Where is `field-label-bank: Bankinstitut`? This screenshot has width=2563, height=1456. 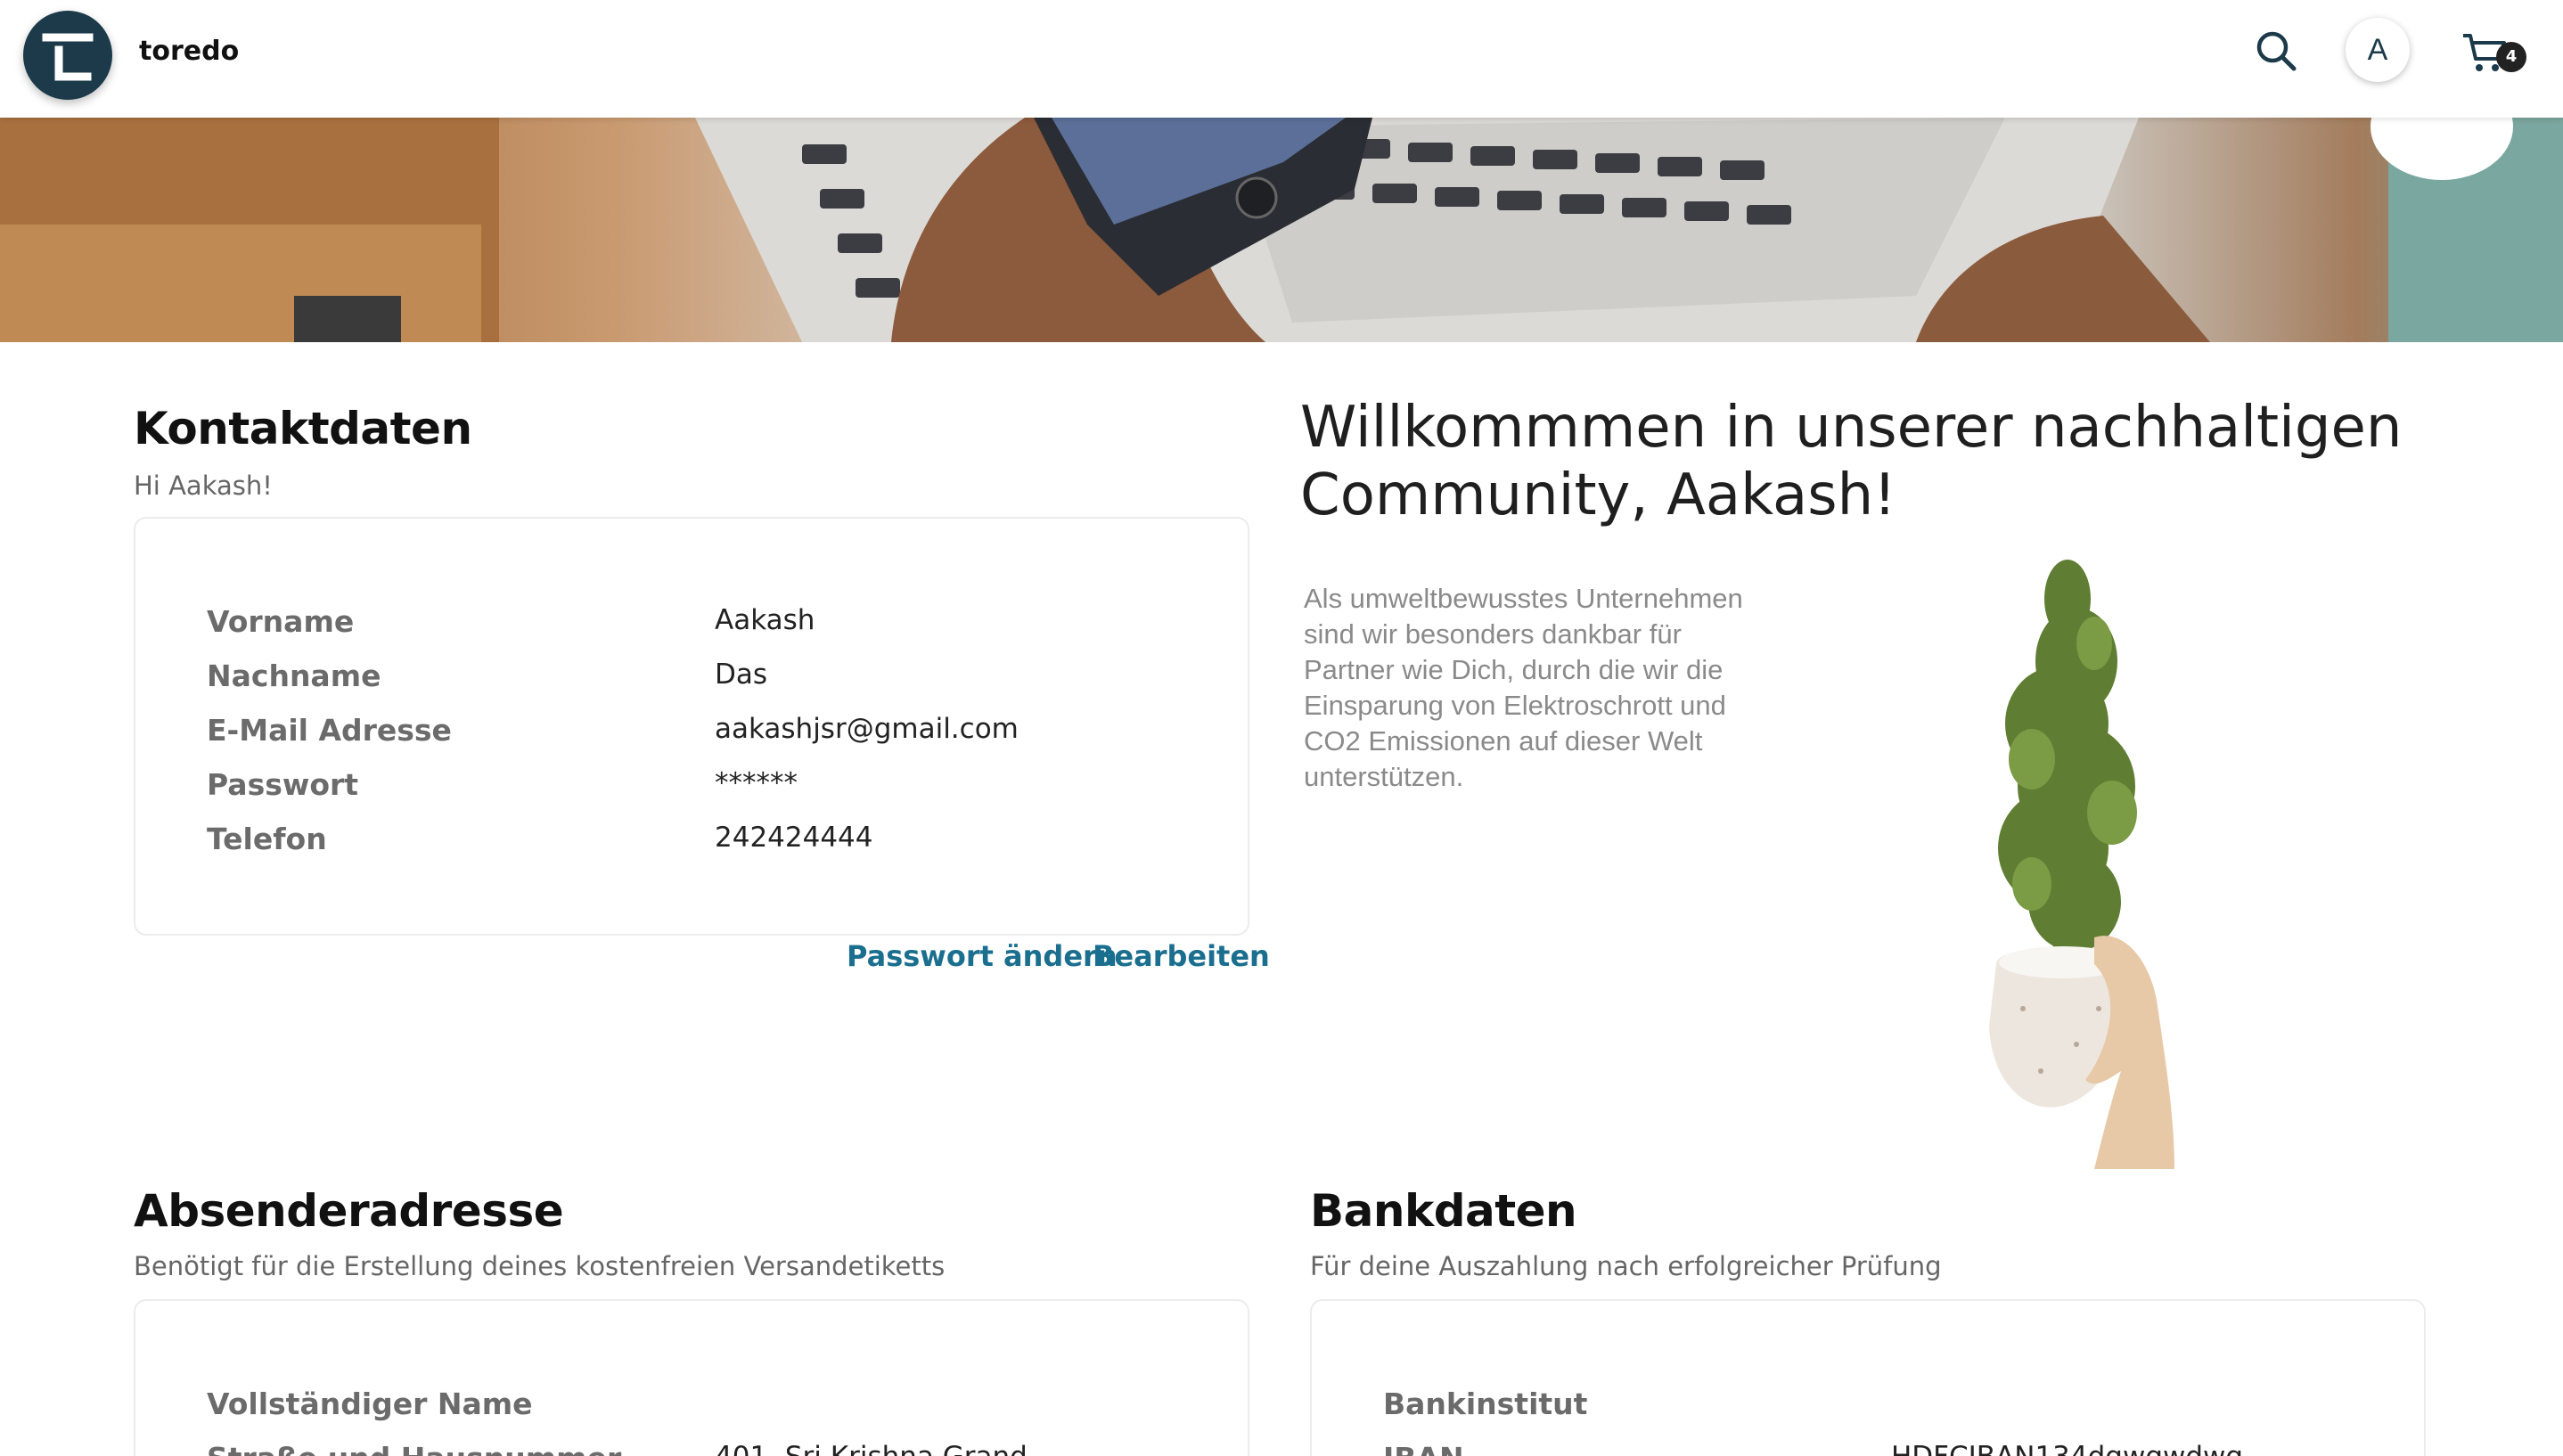 field-label-bank: Bankinstitut is located at coordinates (1485, 1403).